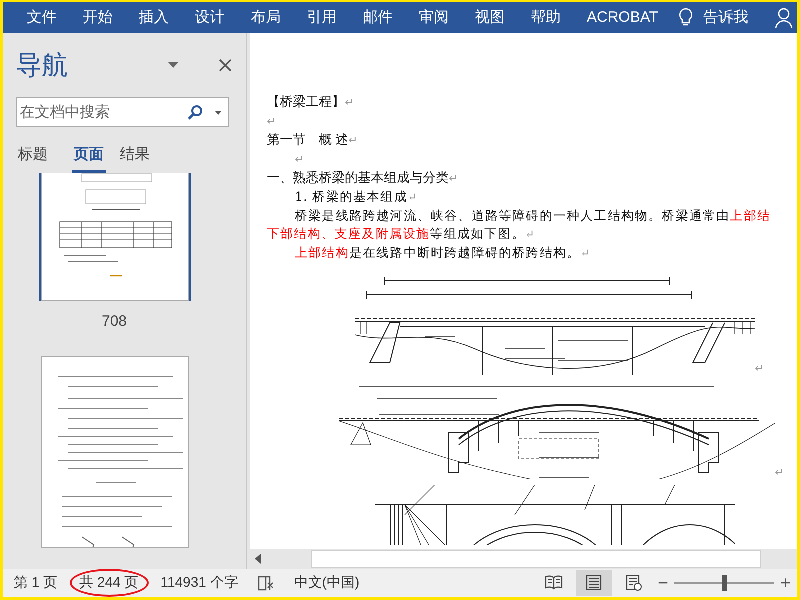  Describe the element at coordinates (623, 17) in the screenshot. I see `ribbon-tab: ACROBAT` at that location.